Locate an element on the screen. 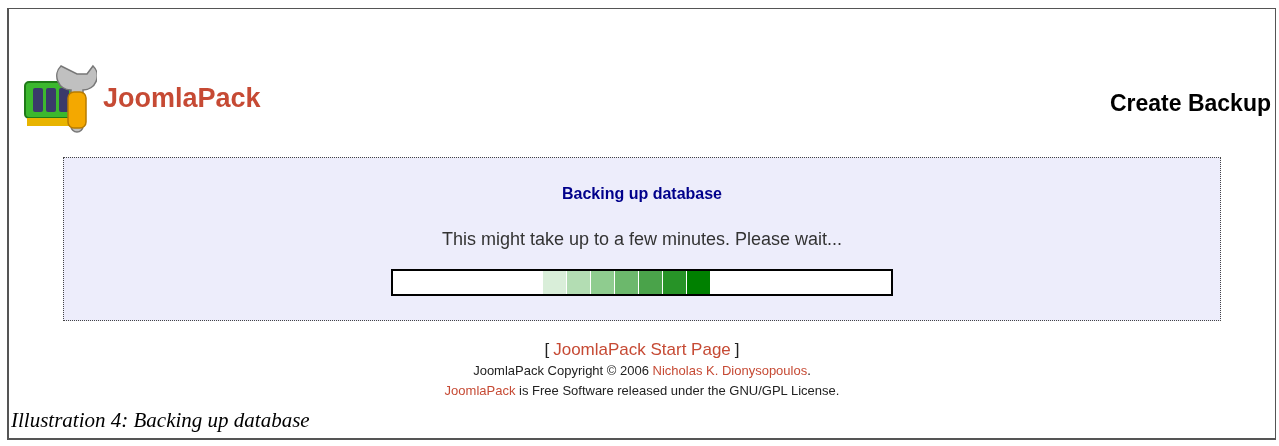 This screenshot has width=1279, height=446. bracket: ] is located at coordinates (737, 350).